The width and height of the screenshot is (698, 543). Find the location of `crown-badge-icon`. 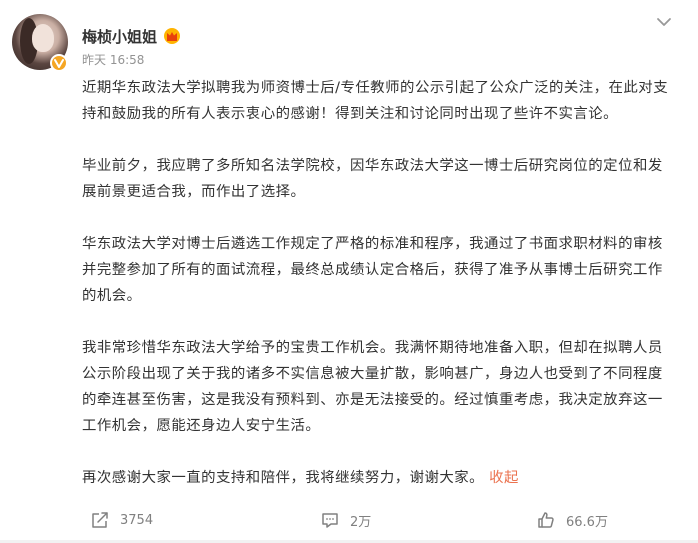

crown-badge-icon is located at coordinates (172, 36).